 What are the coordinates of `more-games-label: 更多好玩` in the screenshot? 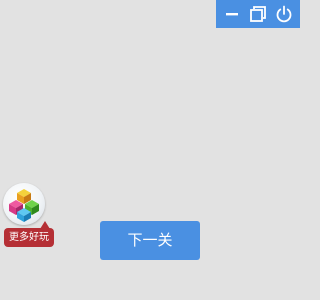 It's located at (29, 237).